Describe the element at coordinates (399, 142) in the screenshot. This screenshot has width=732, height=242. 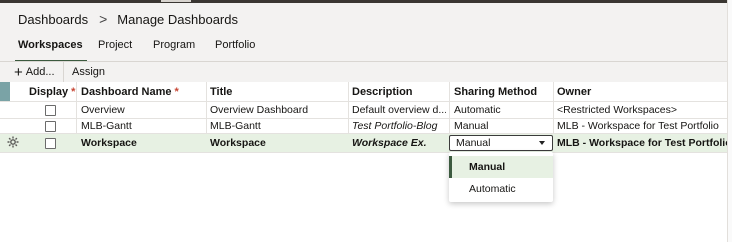
I see `cell-description: Workspace Ex.` at that location.